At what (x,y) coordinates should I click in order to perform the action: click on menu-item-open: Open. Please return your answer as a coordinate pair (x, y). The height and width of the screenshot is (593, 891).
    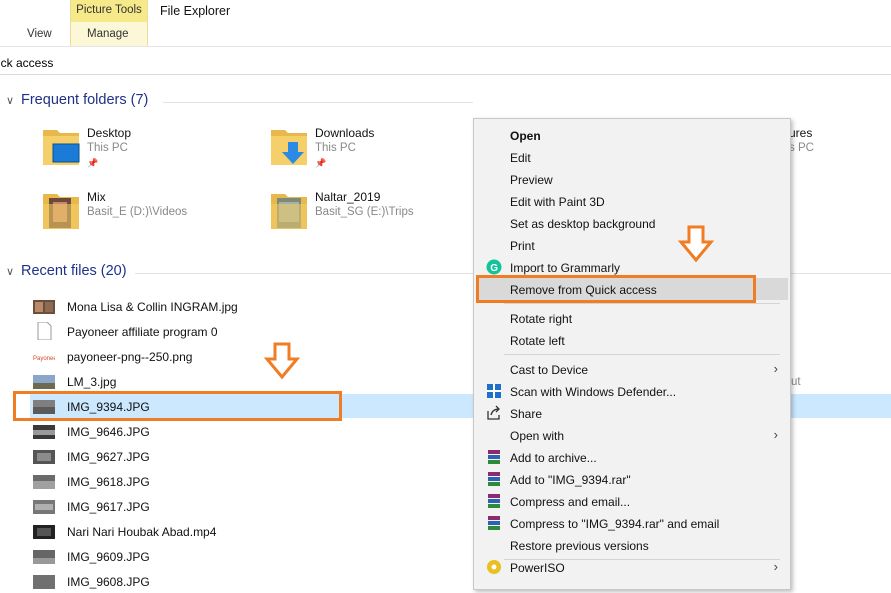
    Looking at the image, I should click on (632, 135).